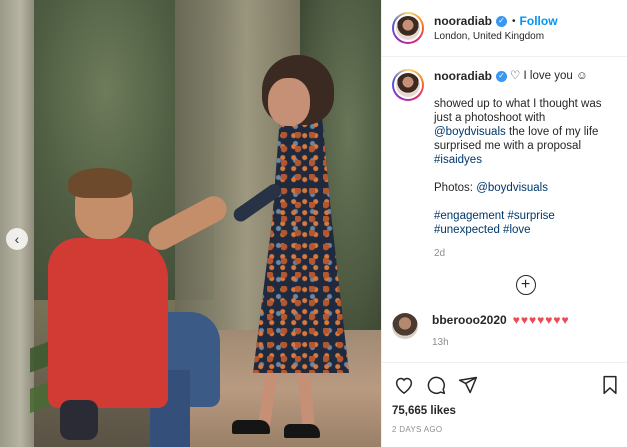 The height and width of the screenshot is (447, 627). Describe the element at coordinates (524, 223) in the screenshot. I see `hashtag-list: #engagement #surprise #unexpected #love` at that location.